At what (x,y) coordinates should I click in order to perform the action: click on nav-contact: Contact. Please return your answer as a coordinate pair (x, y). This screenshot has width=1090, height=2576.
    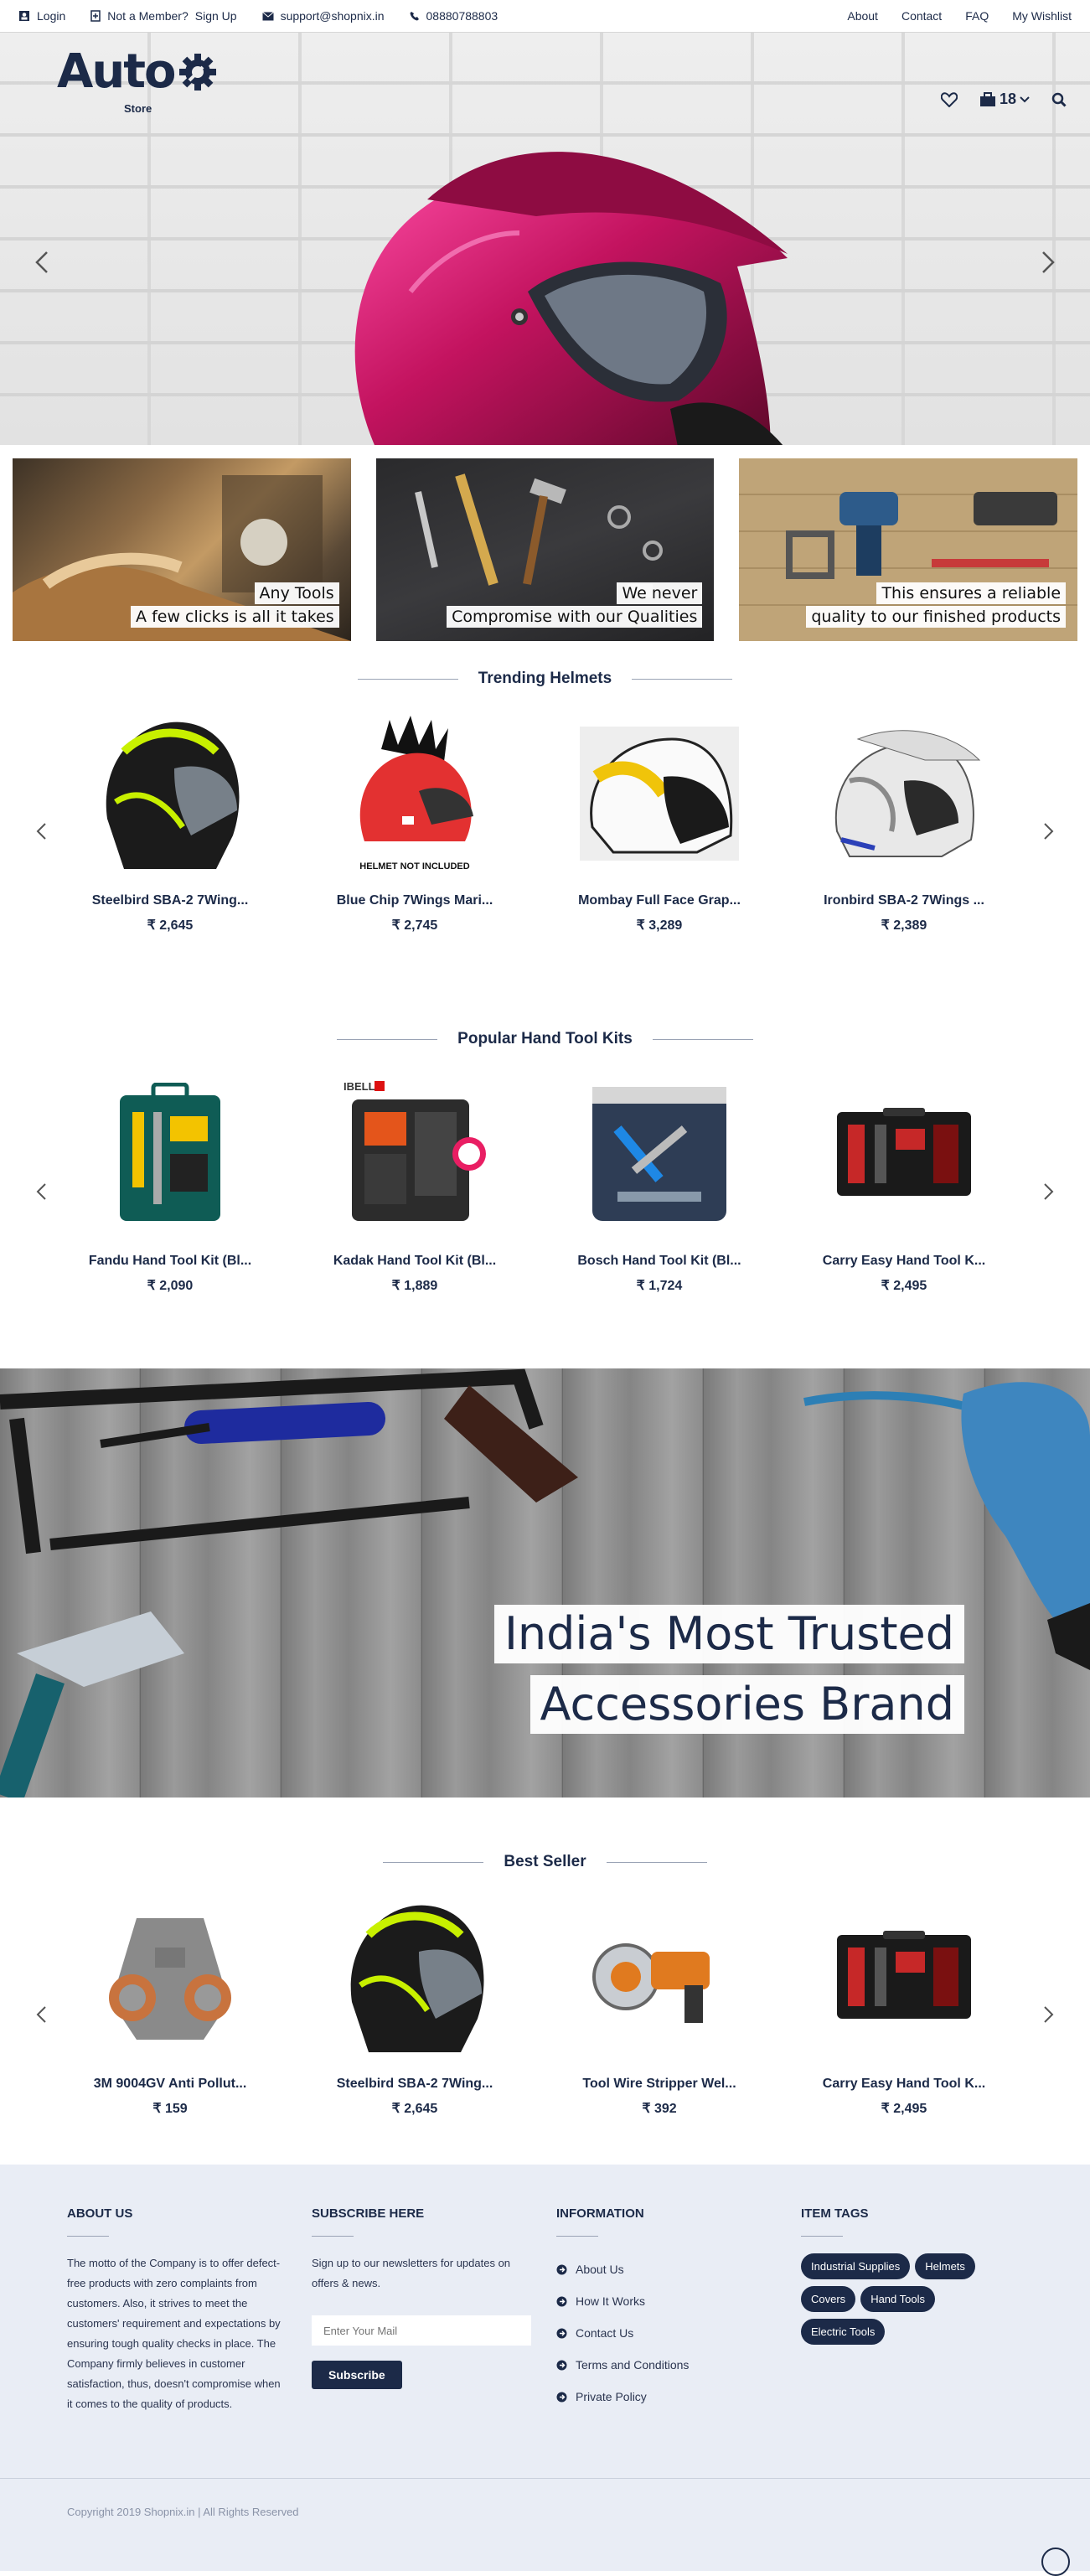
    Looking at the image, I should click on (921, 16).